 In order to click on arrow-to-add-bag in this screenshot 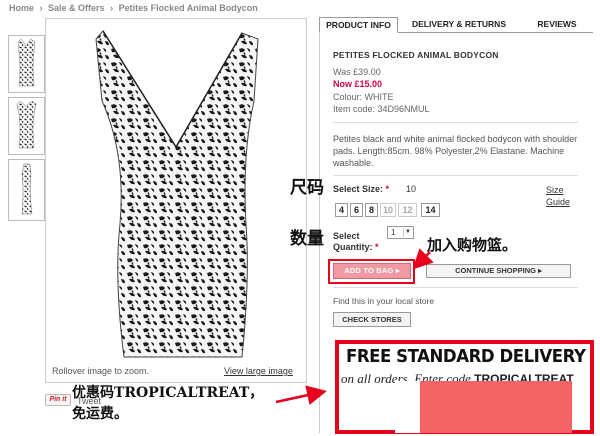, I will do `click(423, 259)`.